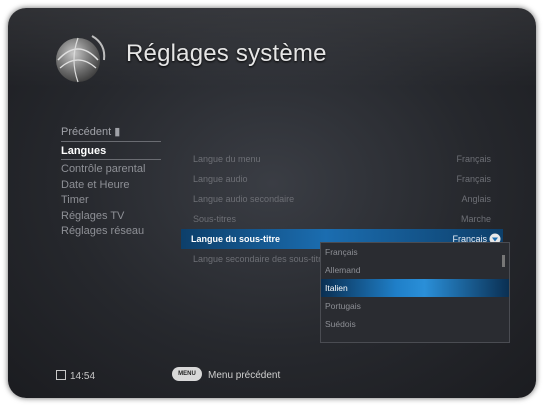 This screenshot has height=406, width=544. I want to click on arrow-icon: ▮, so click(117, 132).